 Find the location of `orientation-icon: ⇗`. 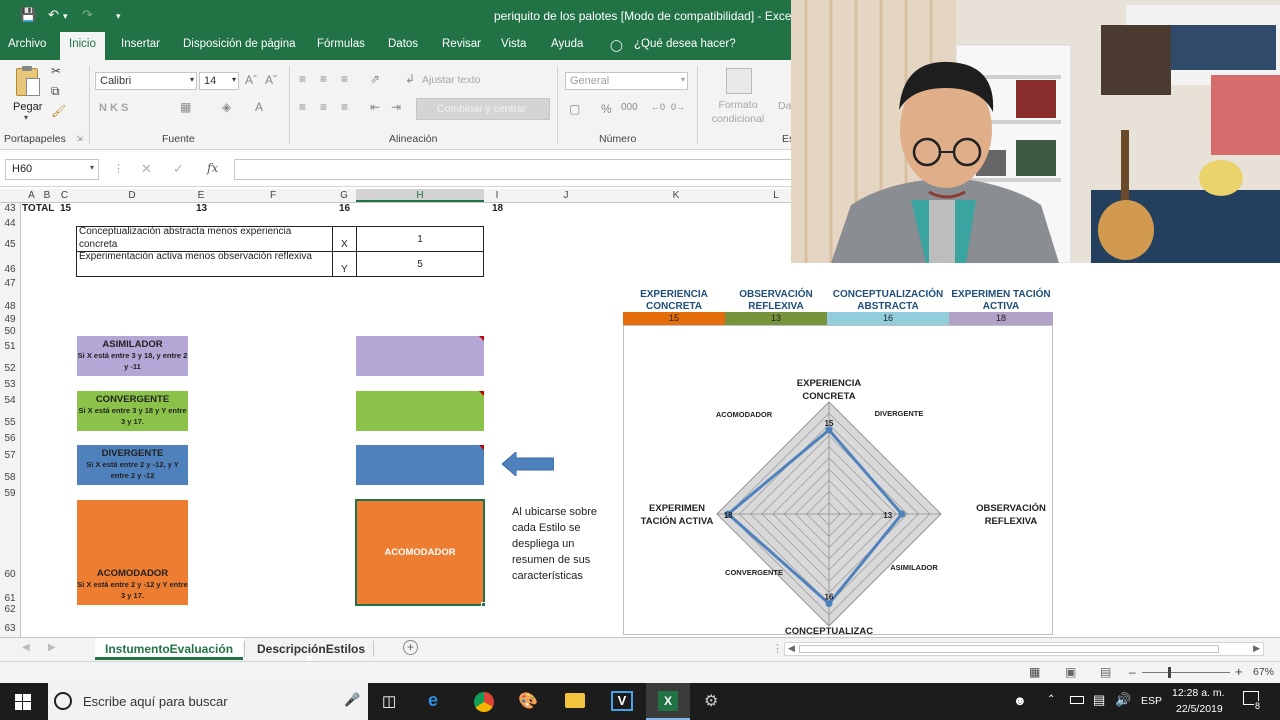

orientation-icon: ⇗ is located at coordinates (375, 79).